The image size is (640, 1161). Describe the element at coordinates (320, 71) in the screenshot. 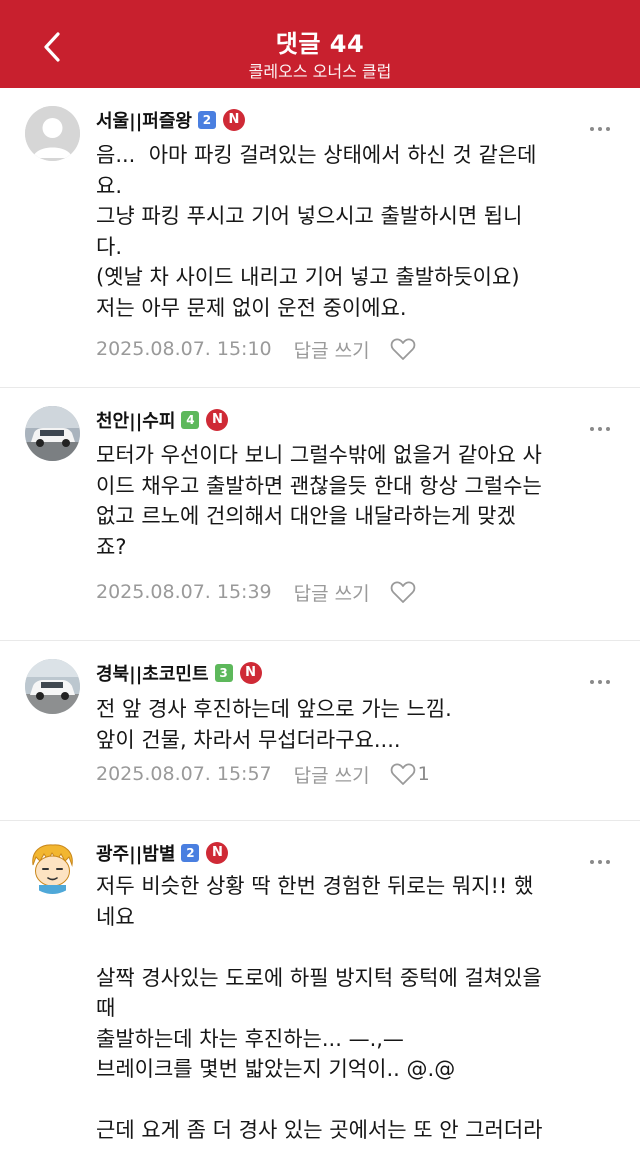

I see `cafe-name: 콜레오스 오너스 클럽` at that location.